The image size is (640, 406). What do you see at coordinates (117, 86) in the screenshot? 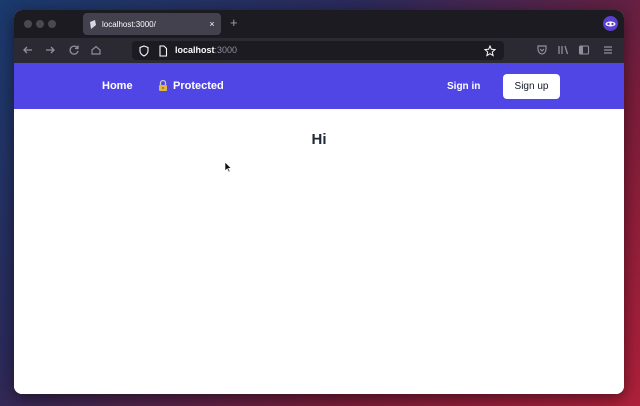
I see `nav-home-link: Home` at bounding box center [117, 86].